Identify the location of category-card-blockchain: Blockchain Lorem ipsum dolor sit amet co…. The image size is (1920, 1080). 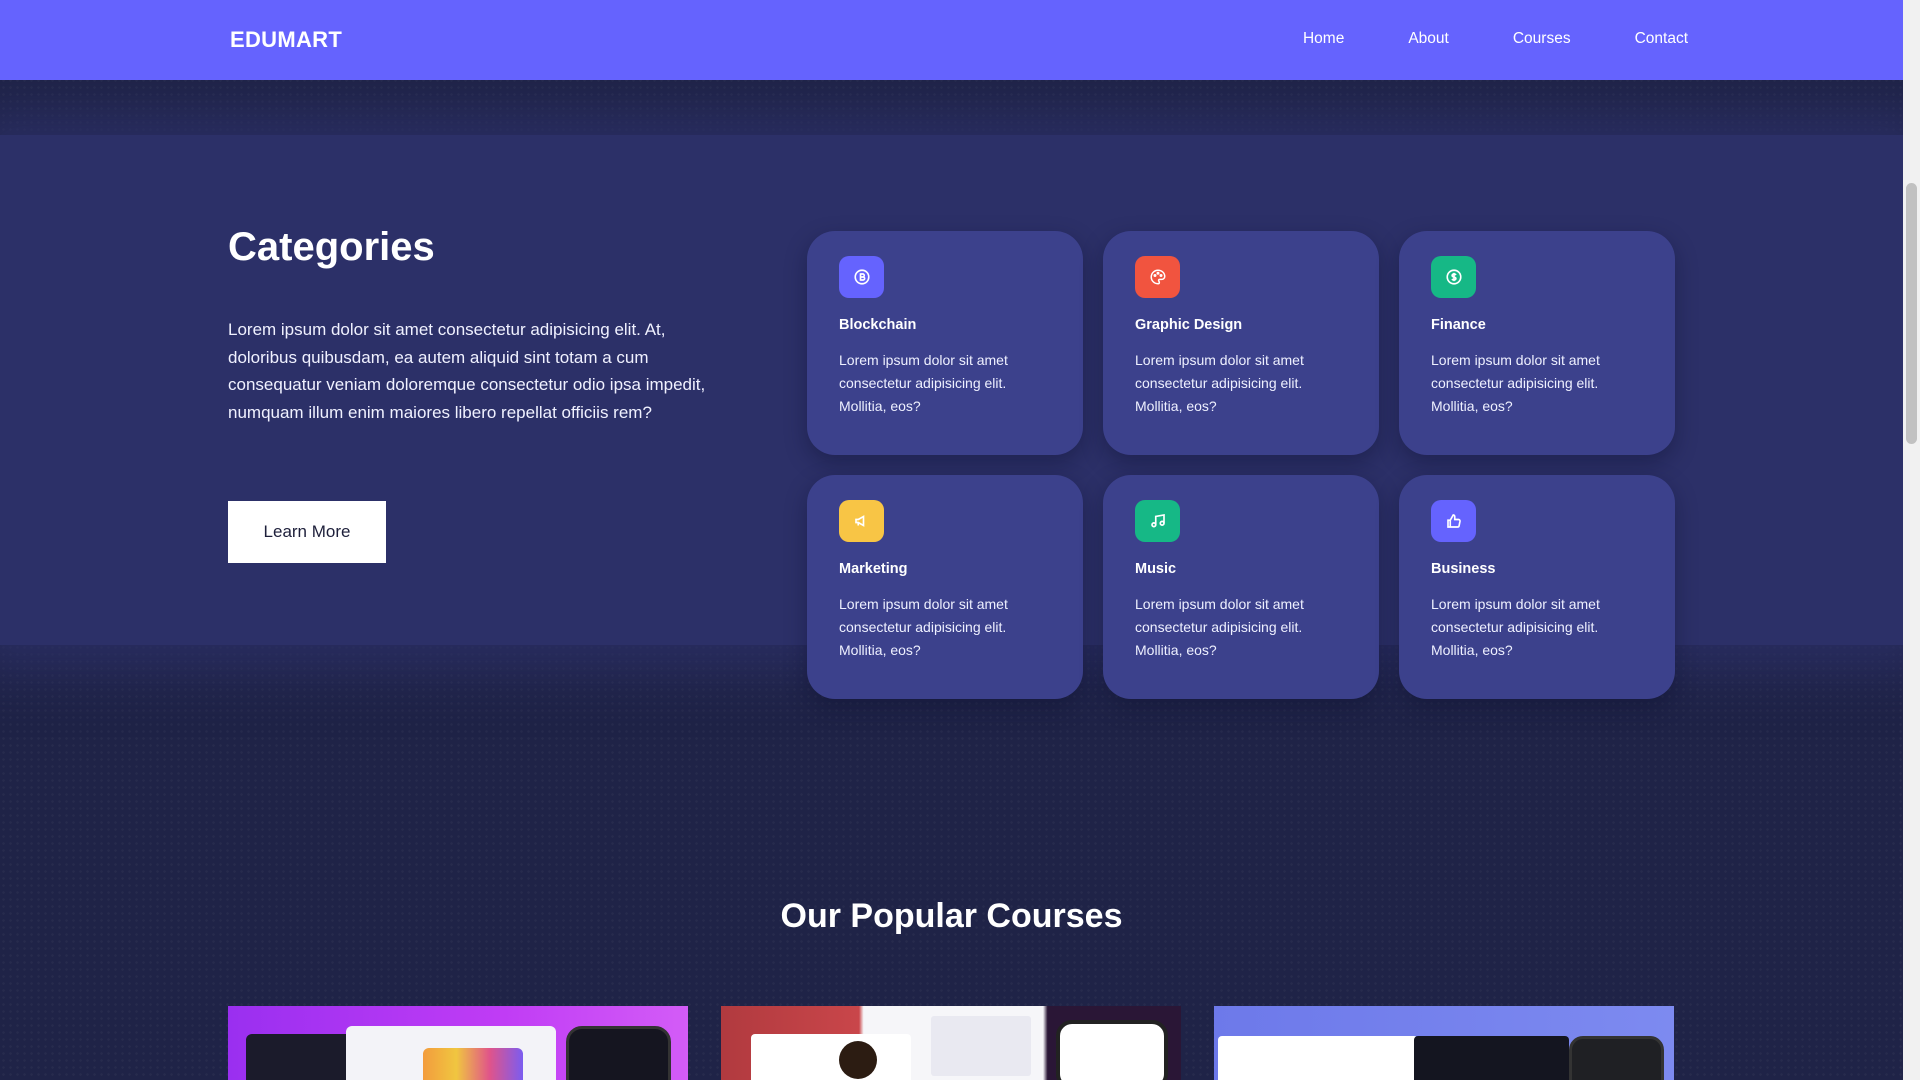
(945, 343).